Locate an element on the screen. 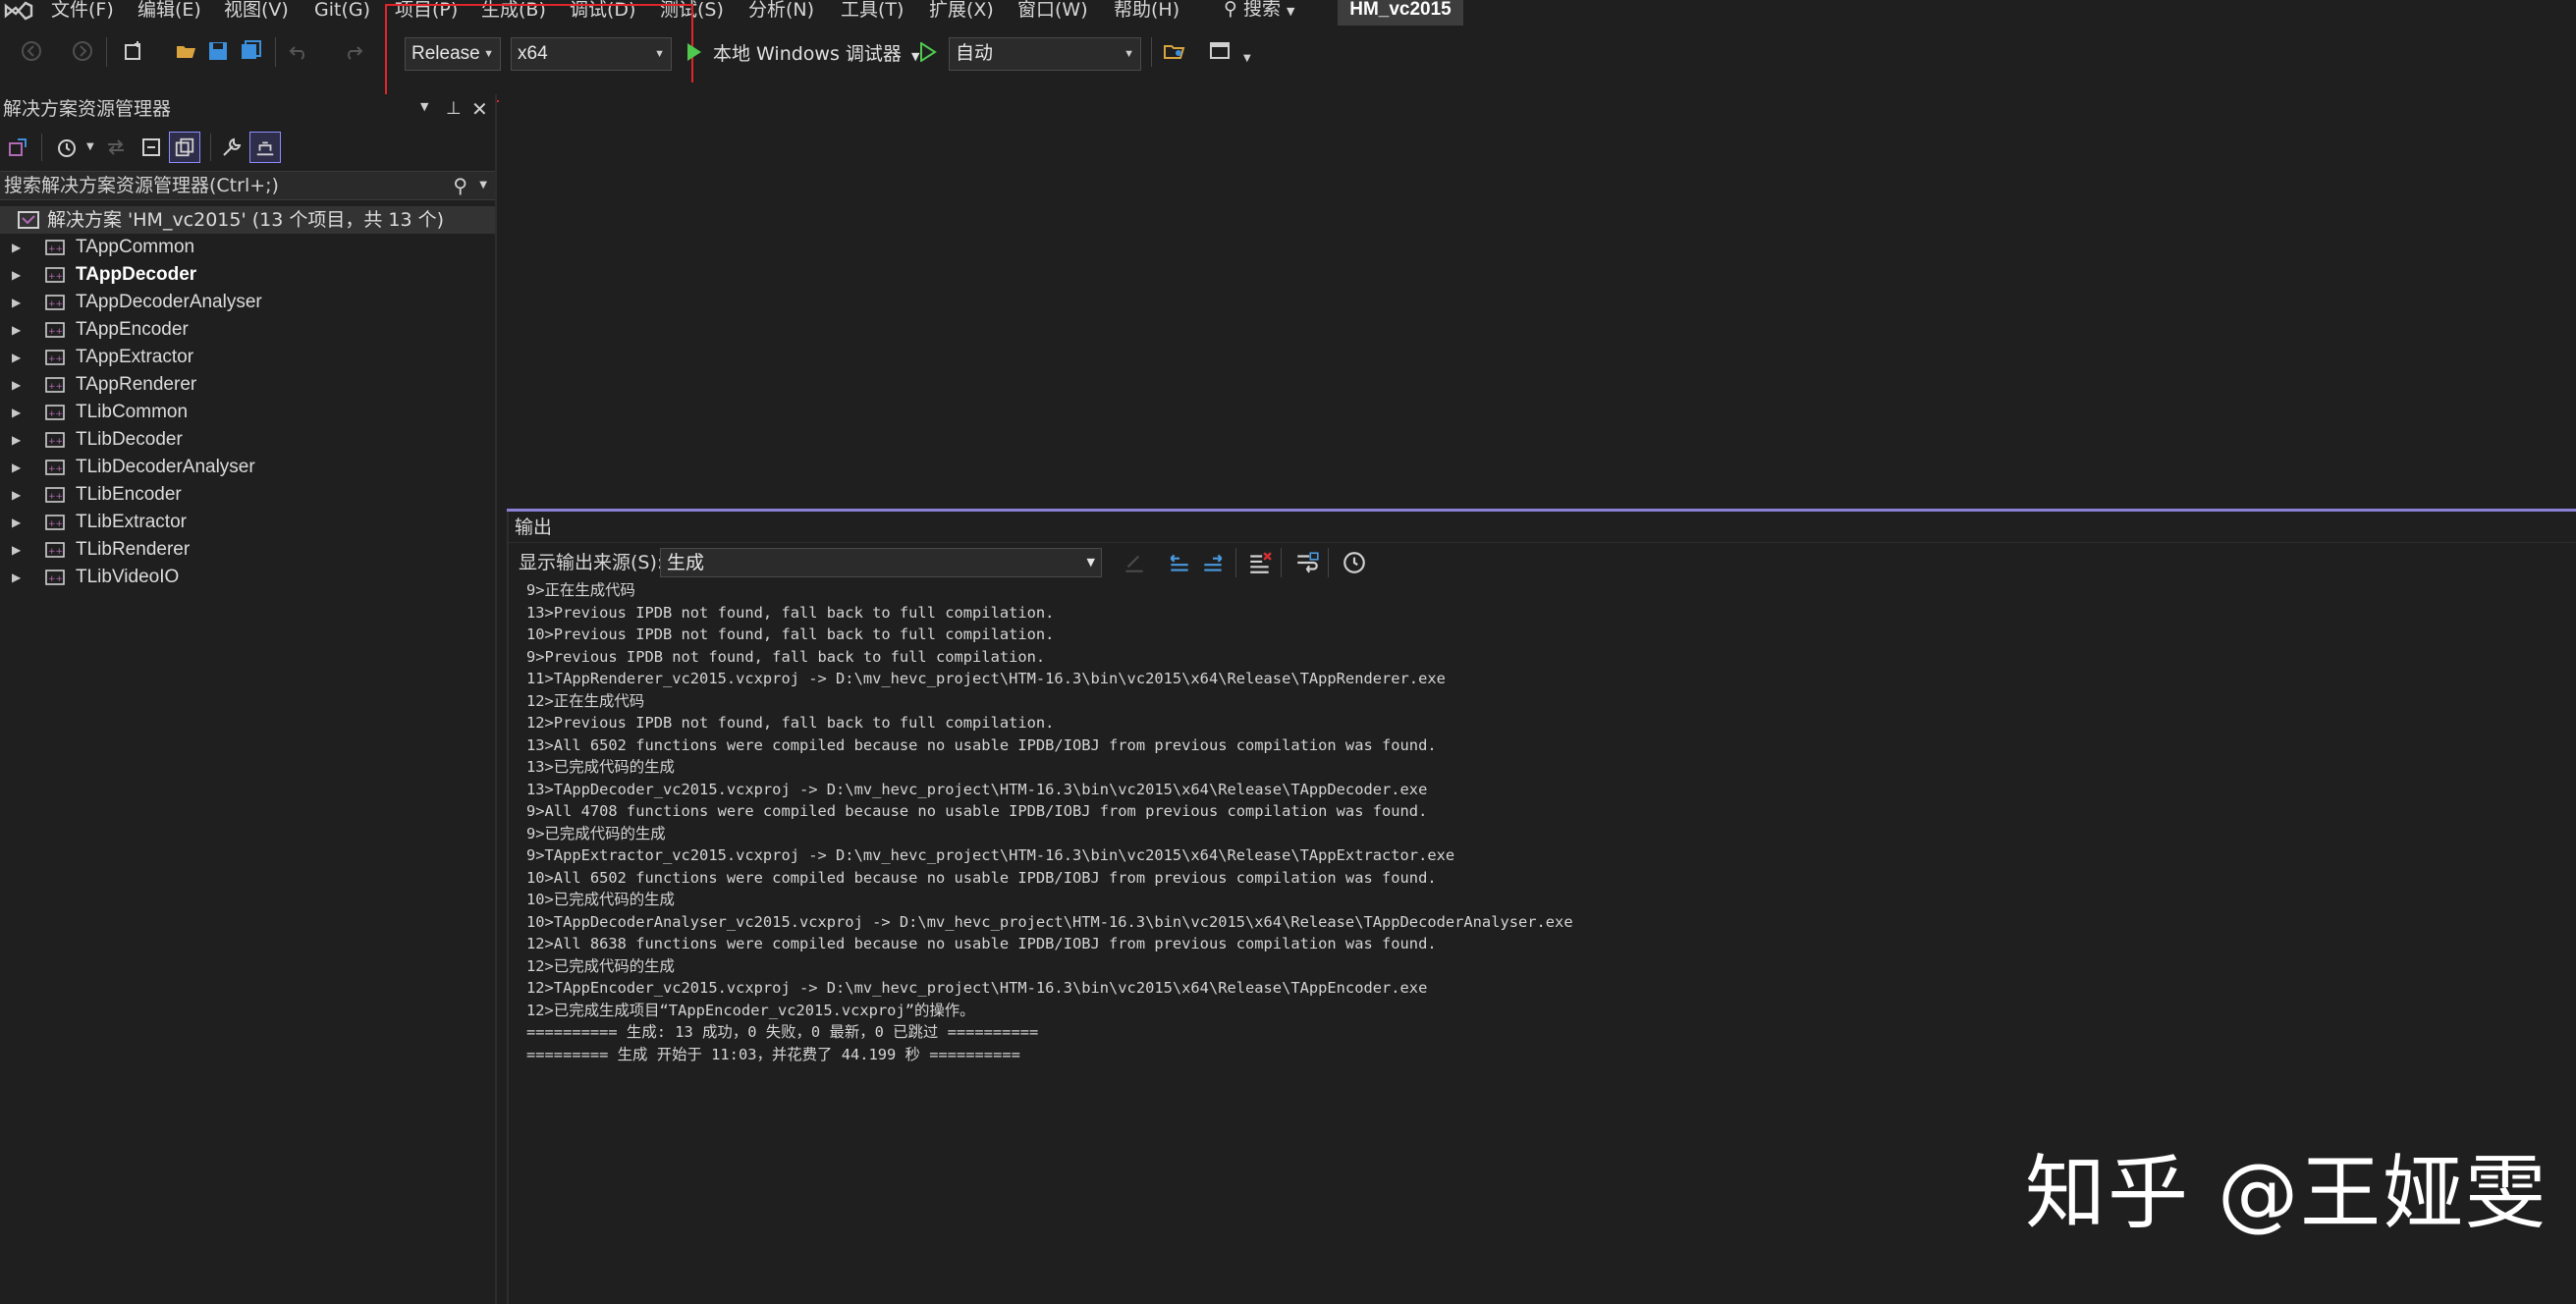  sync-with-active-document-icon is located at coordinates (116, 147).